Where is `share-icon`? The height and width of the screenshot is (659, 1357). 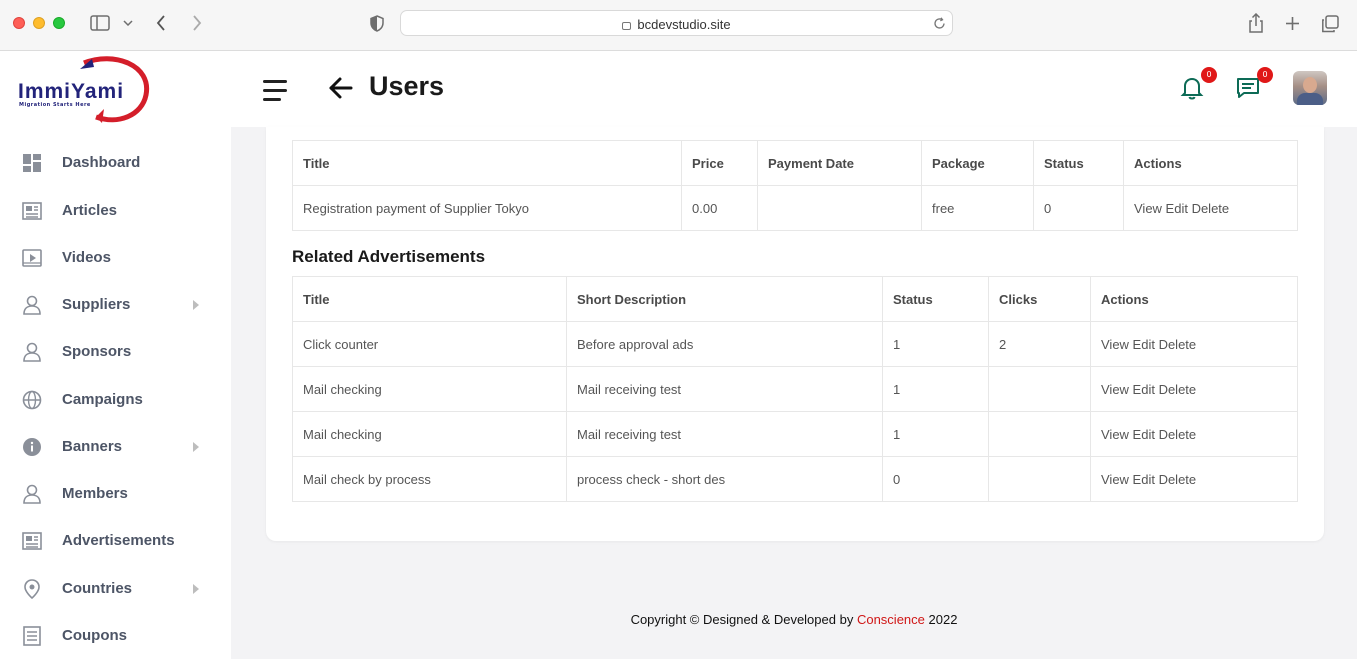
share-icon is located at coordinates (1256, 23).